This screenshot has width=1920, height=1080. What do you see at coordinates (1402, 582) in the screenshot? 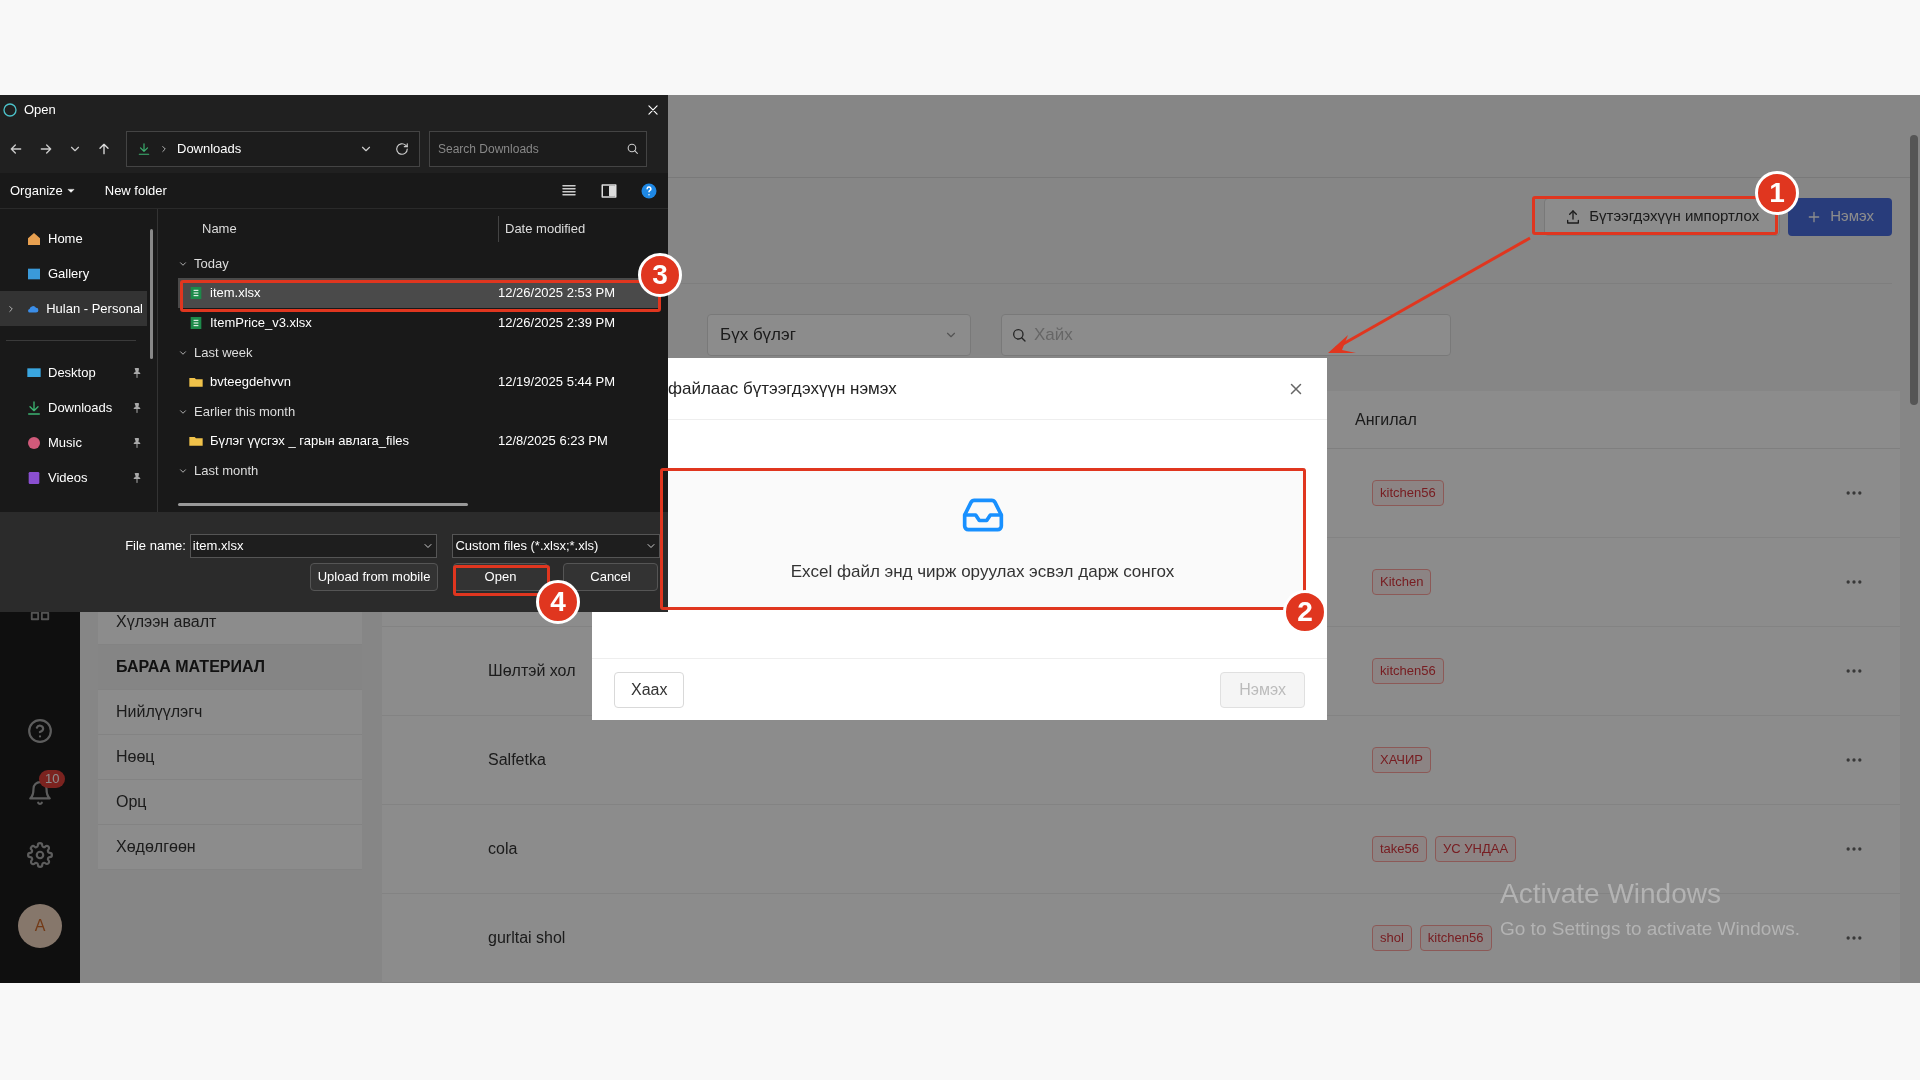
I see `category-tag: Kitchen` at bounding box center [1402, 582].